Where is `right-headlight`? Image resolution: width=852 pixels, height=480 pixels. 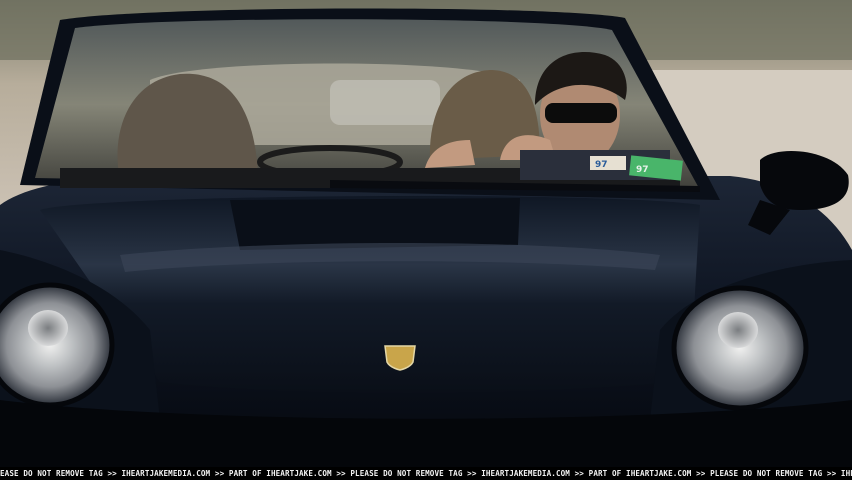
right-headlight is located at coordinates (740, 348).